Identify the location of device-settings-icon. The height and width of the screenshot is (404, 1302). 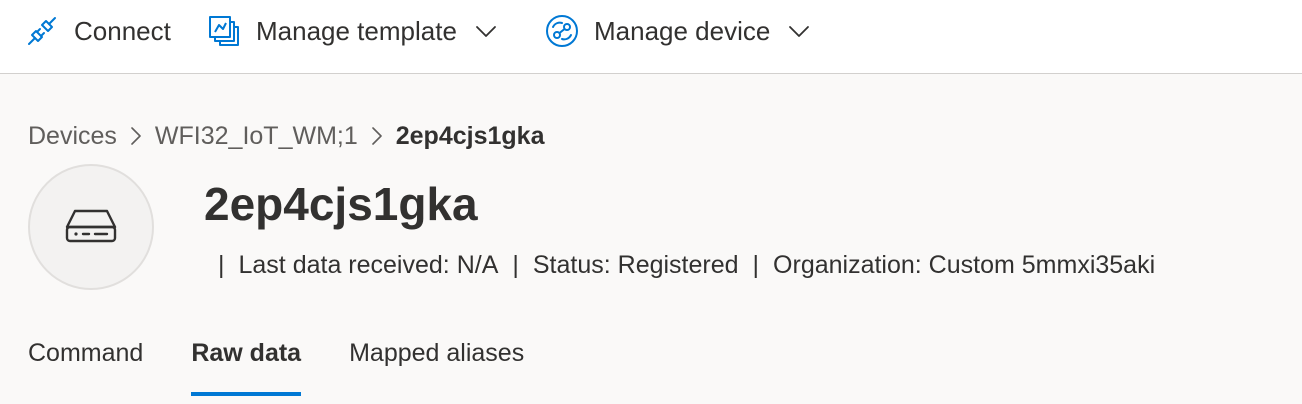
(562, 31).